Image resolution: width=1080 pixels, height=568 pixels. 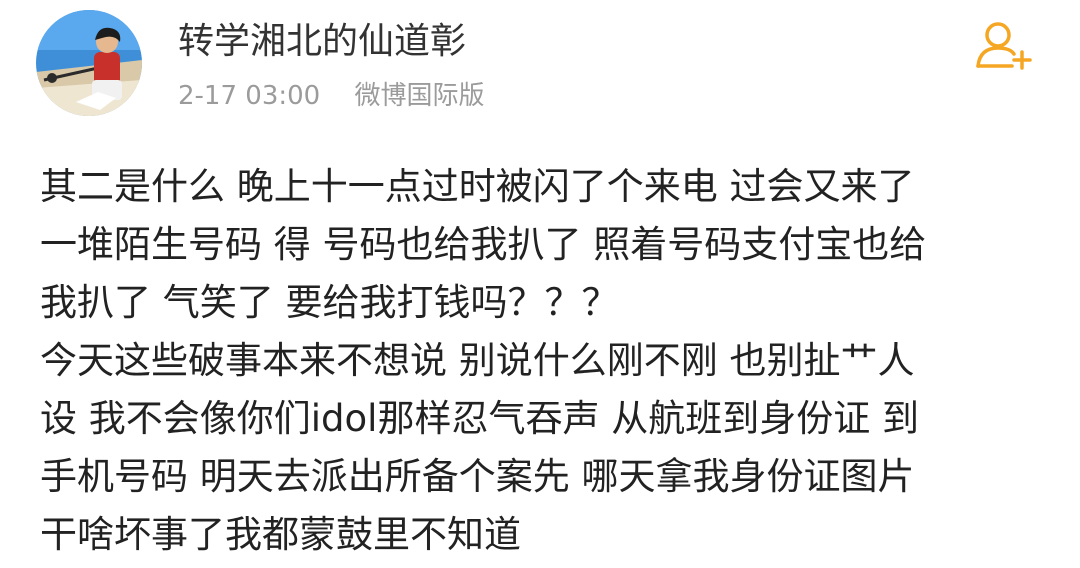 I want to click on post-meta: 2-17 03:00 微博国际版, so click(x=331, y=96).